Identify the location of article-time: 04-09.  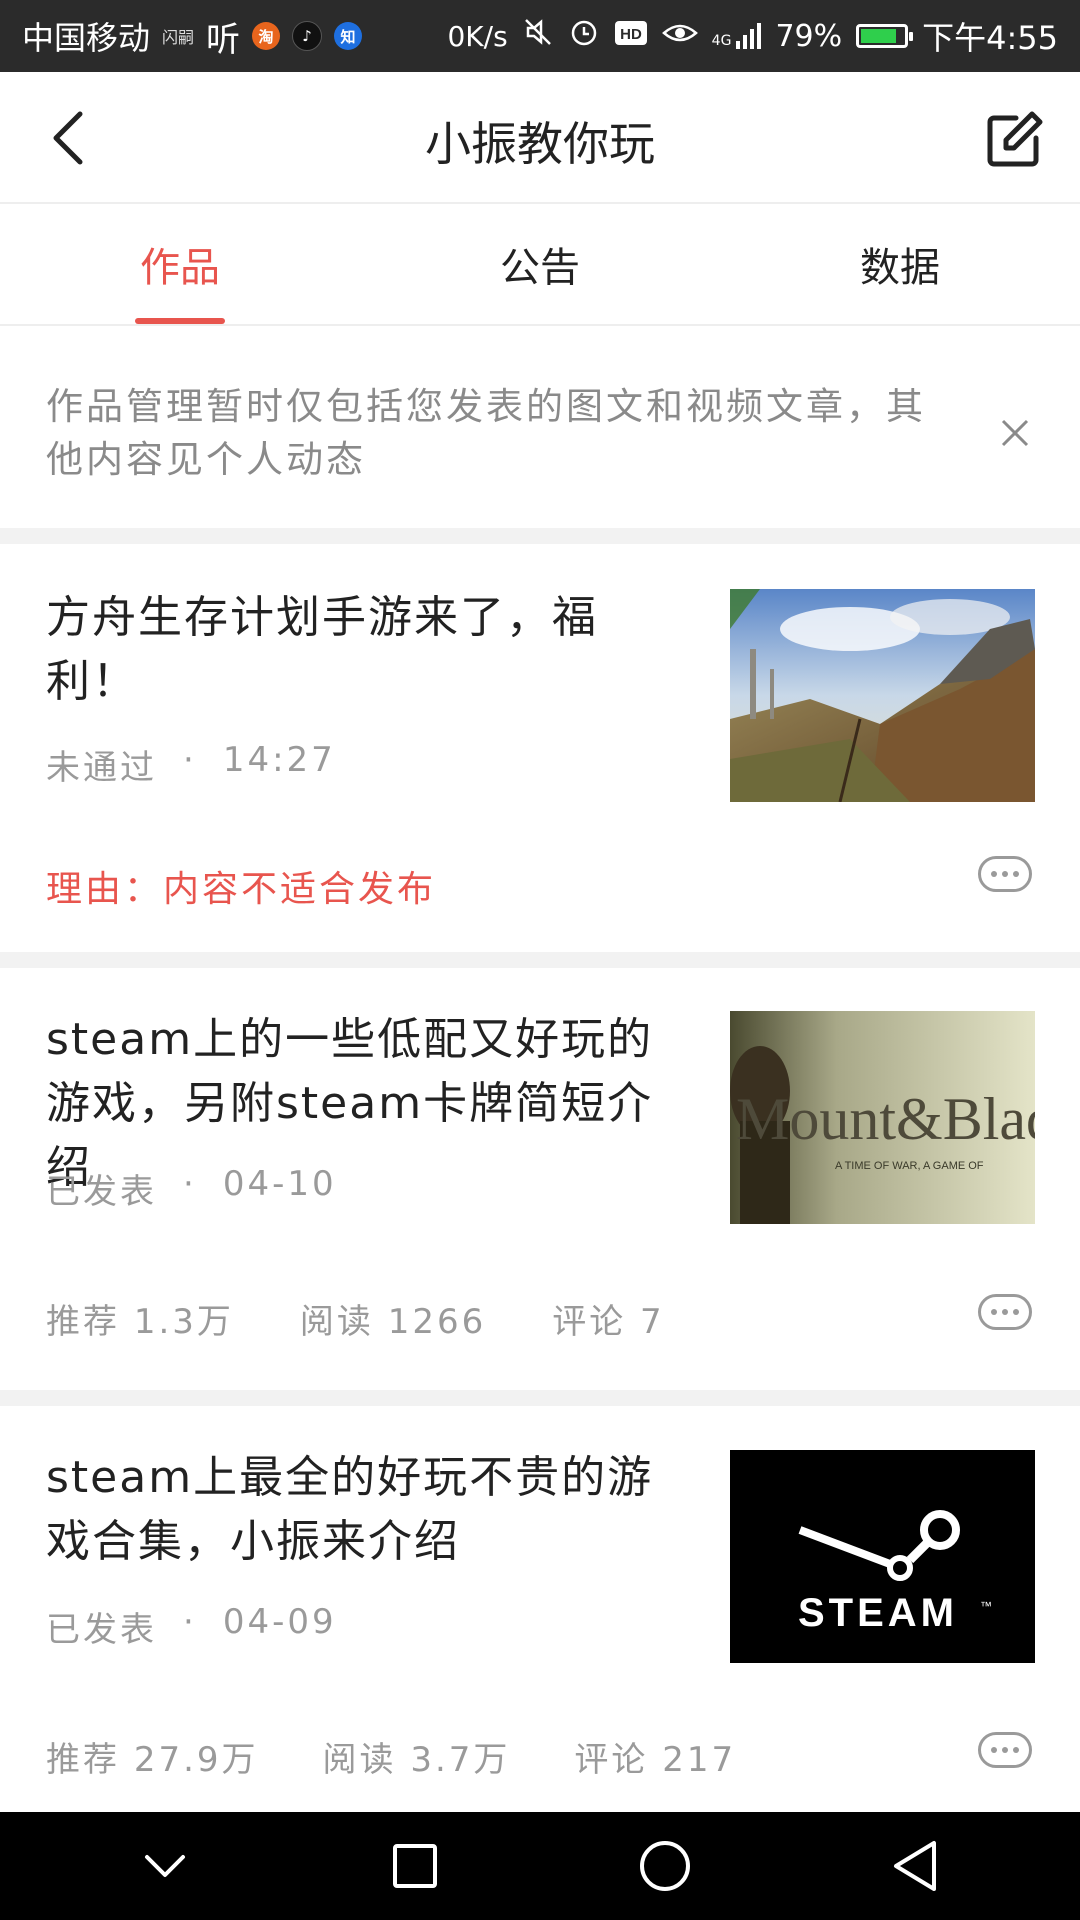
(279, 1622).